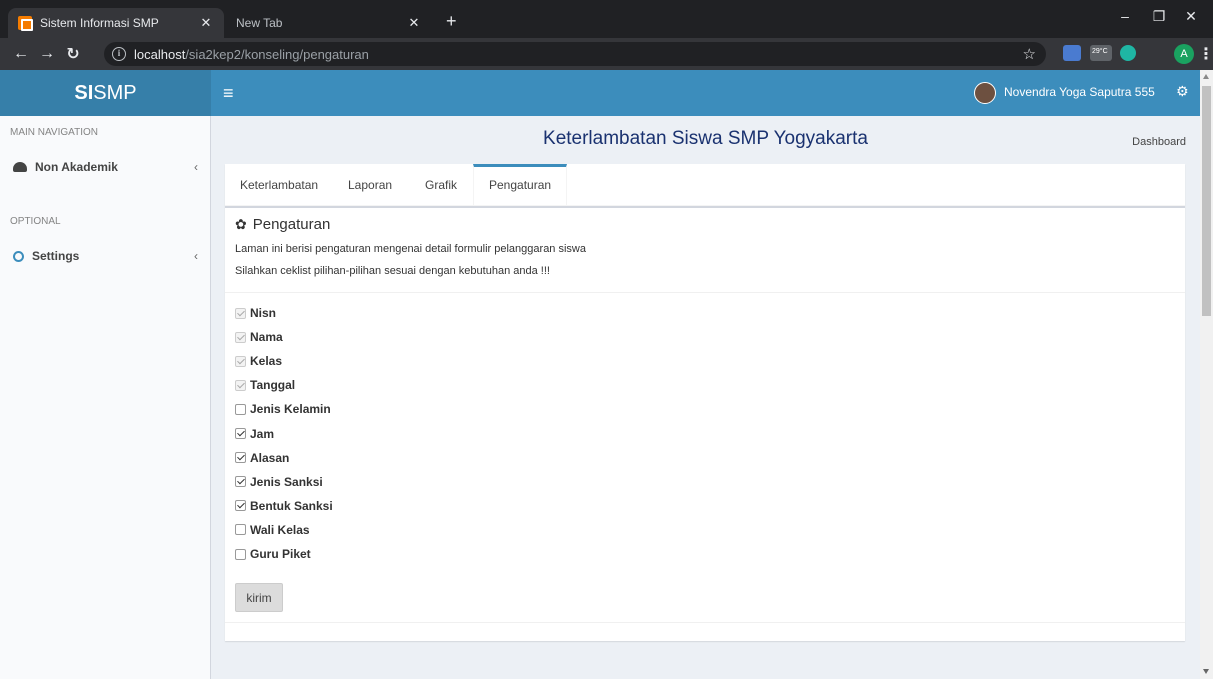 This screenshot has height=679, width=1213. I want to click on checkbox-row: Nisn, so click(255, 313).